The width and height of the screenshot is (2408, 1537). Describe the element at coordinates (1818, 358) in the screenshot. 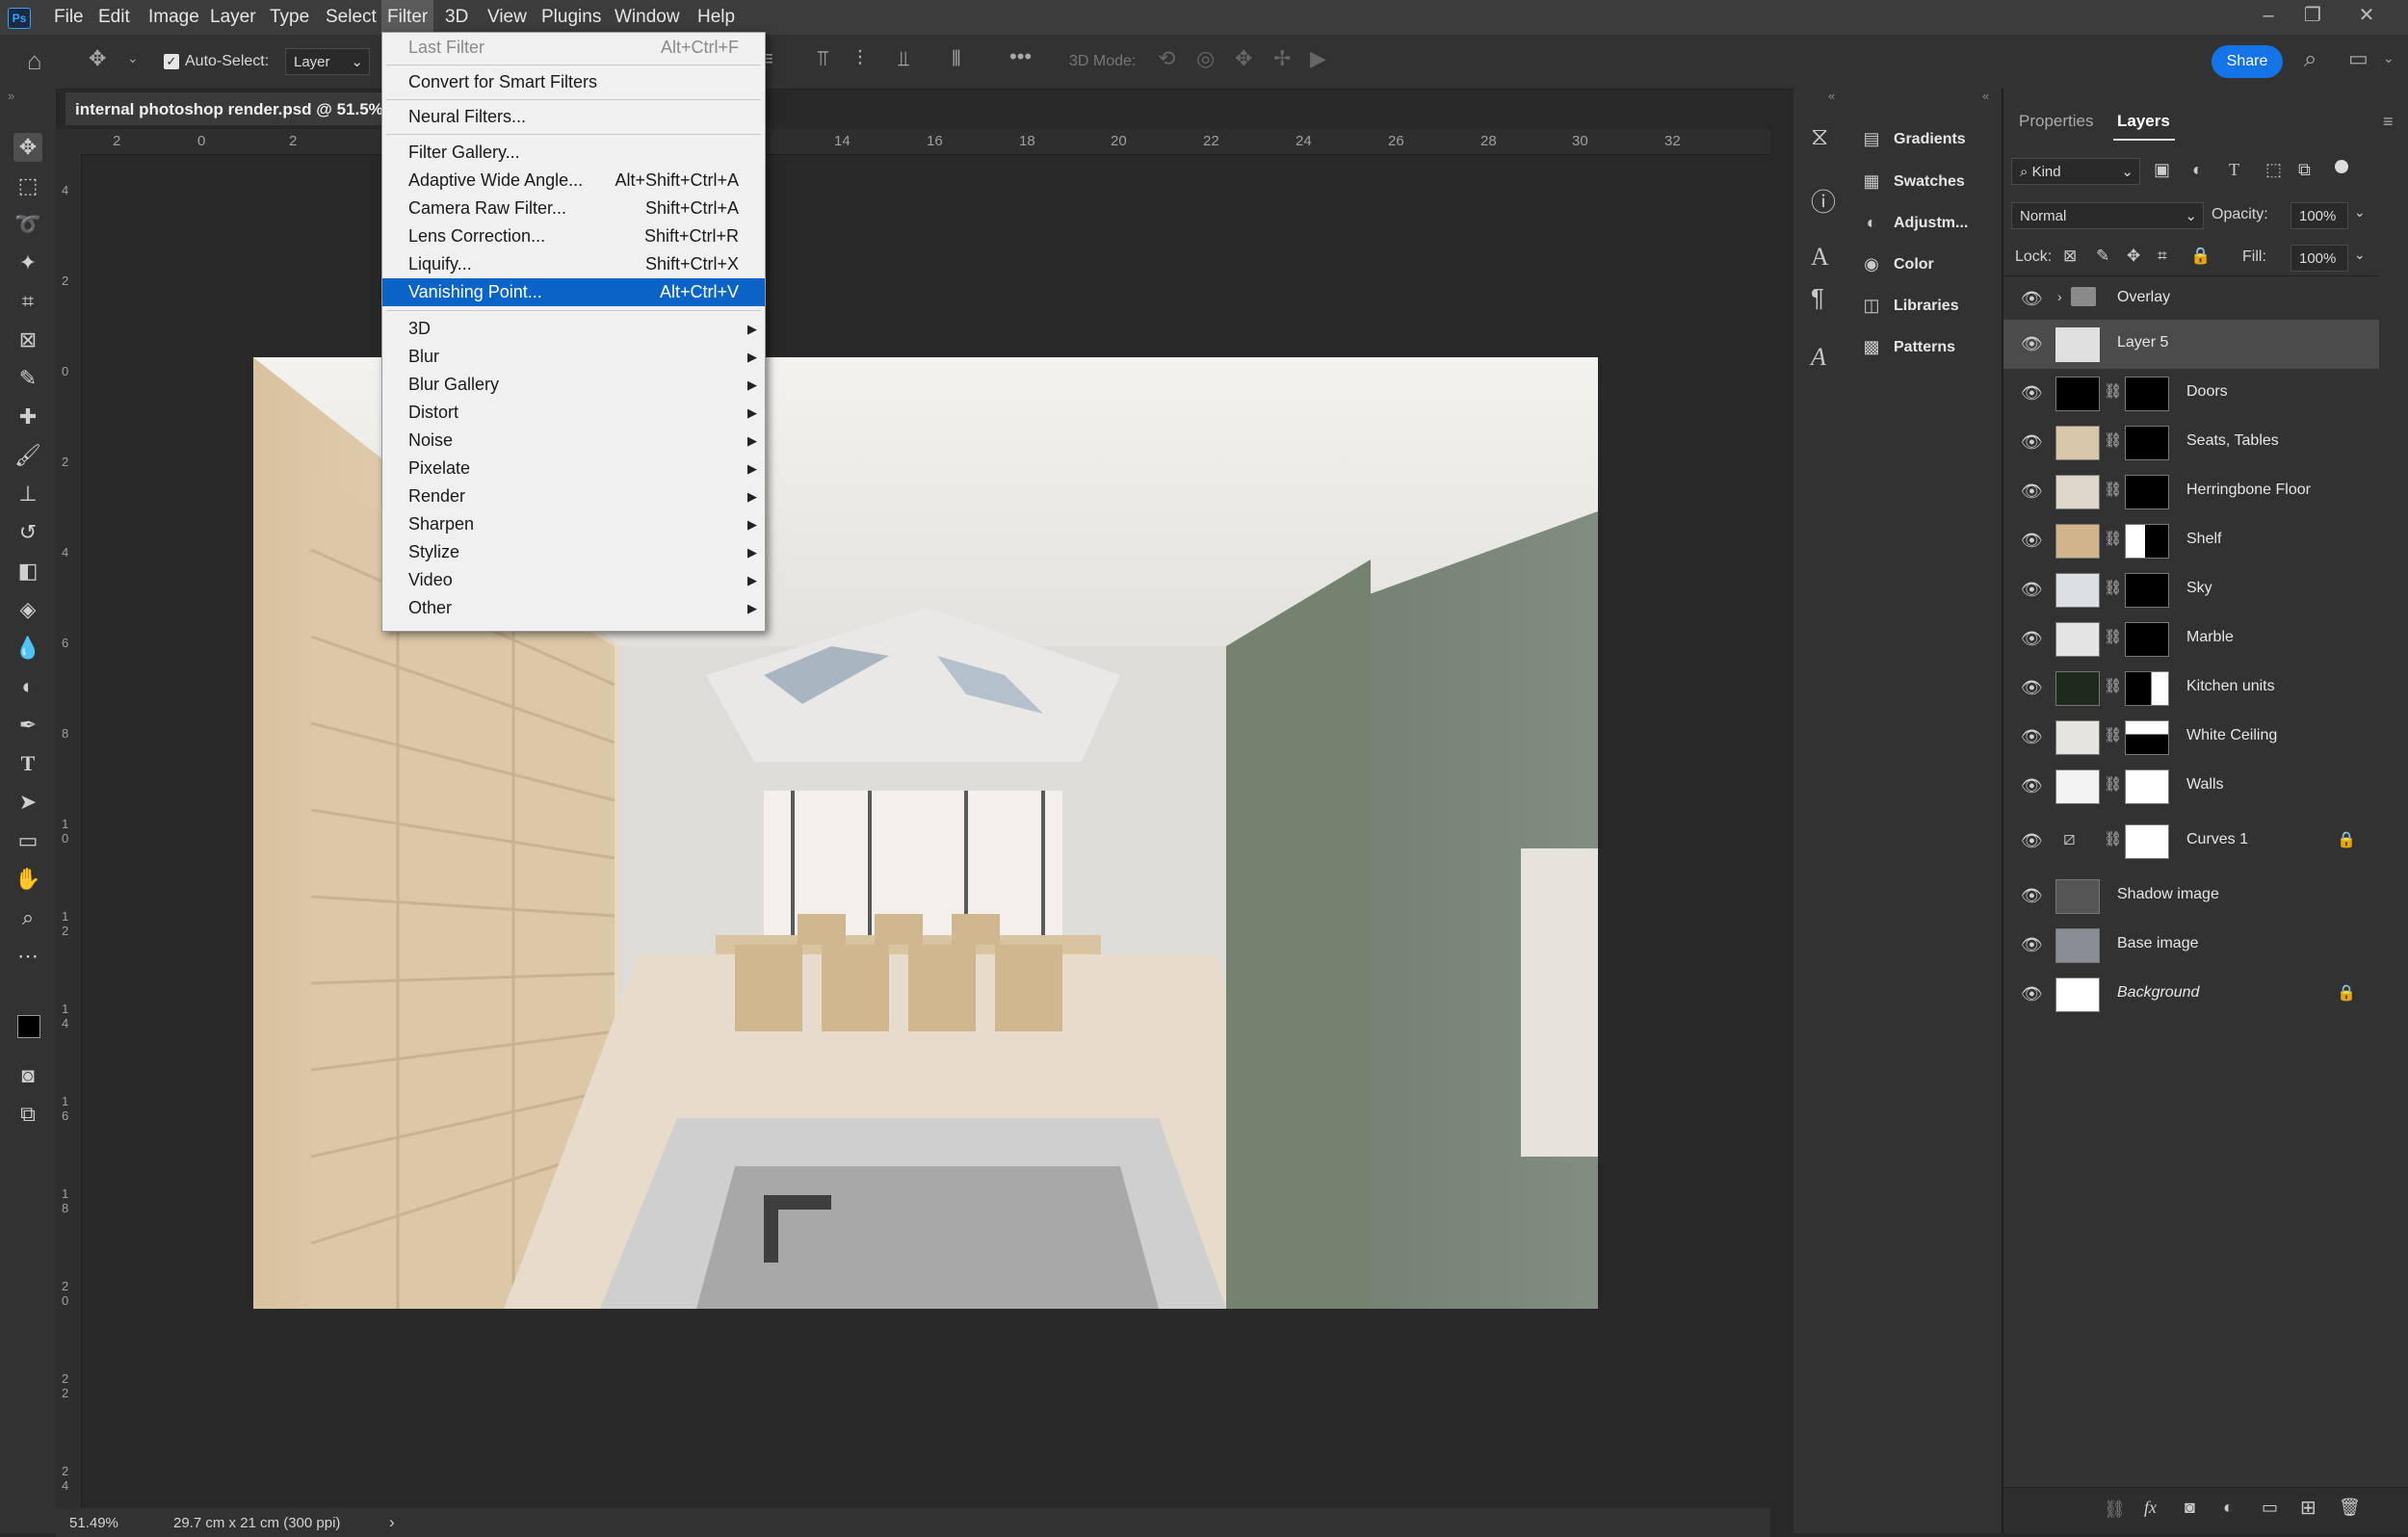

I see `glyphs-icon: A` at that location.